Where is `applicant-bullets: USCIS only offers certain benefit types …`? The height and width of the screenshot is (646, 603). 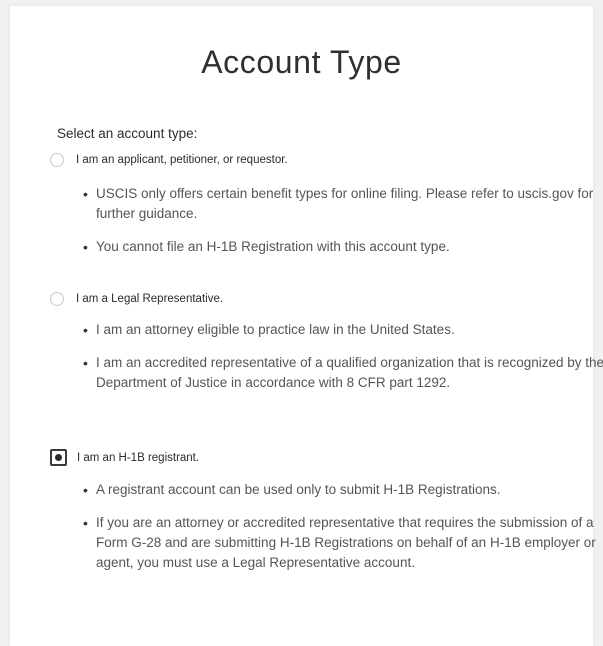 applicant-bullets: USCIS only offers certain benefit types … is located at coordinates (342, 227).